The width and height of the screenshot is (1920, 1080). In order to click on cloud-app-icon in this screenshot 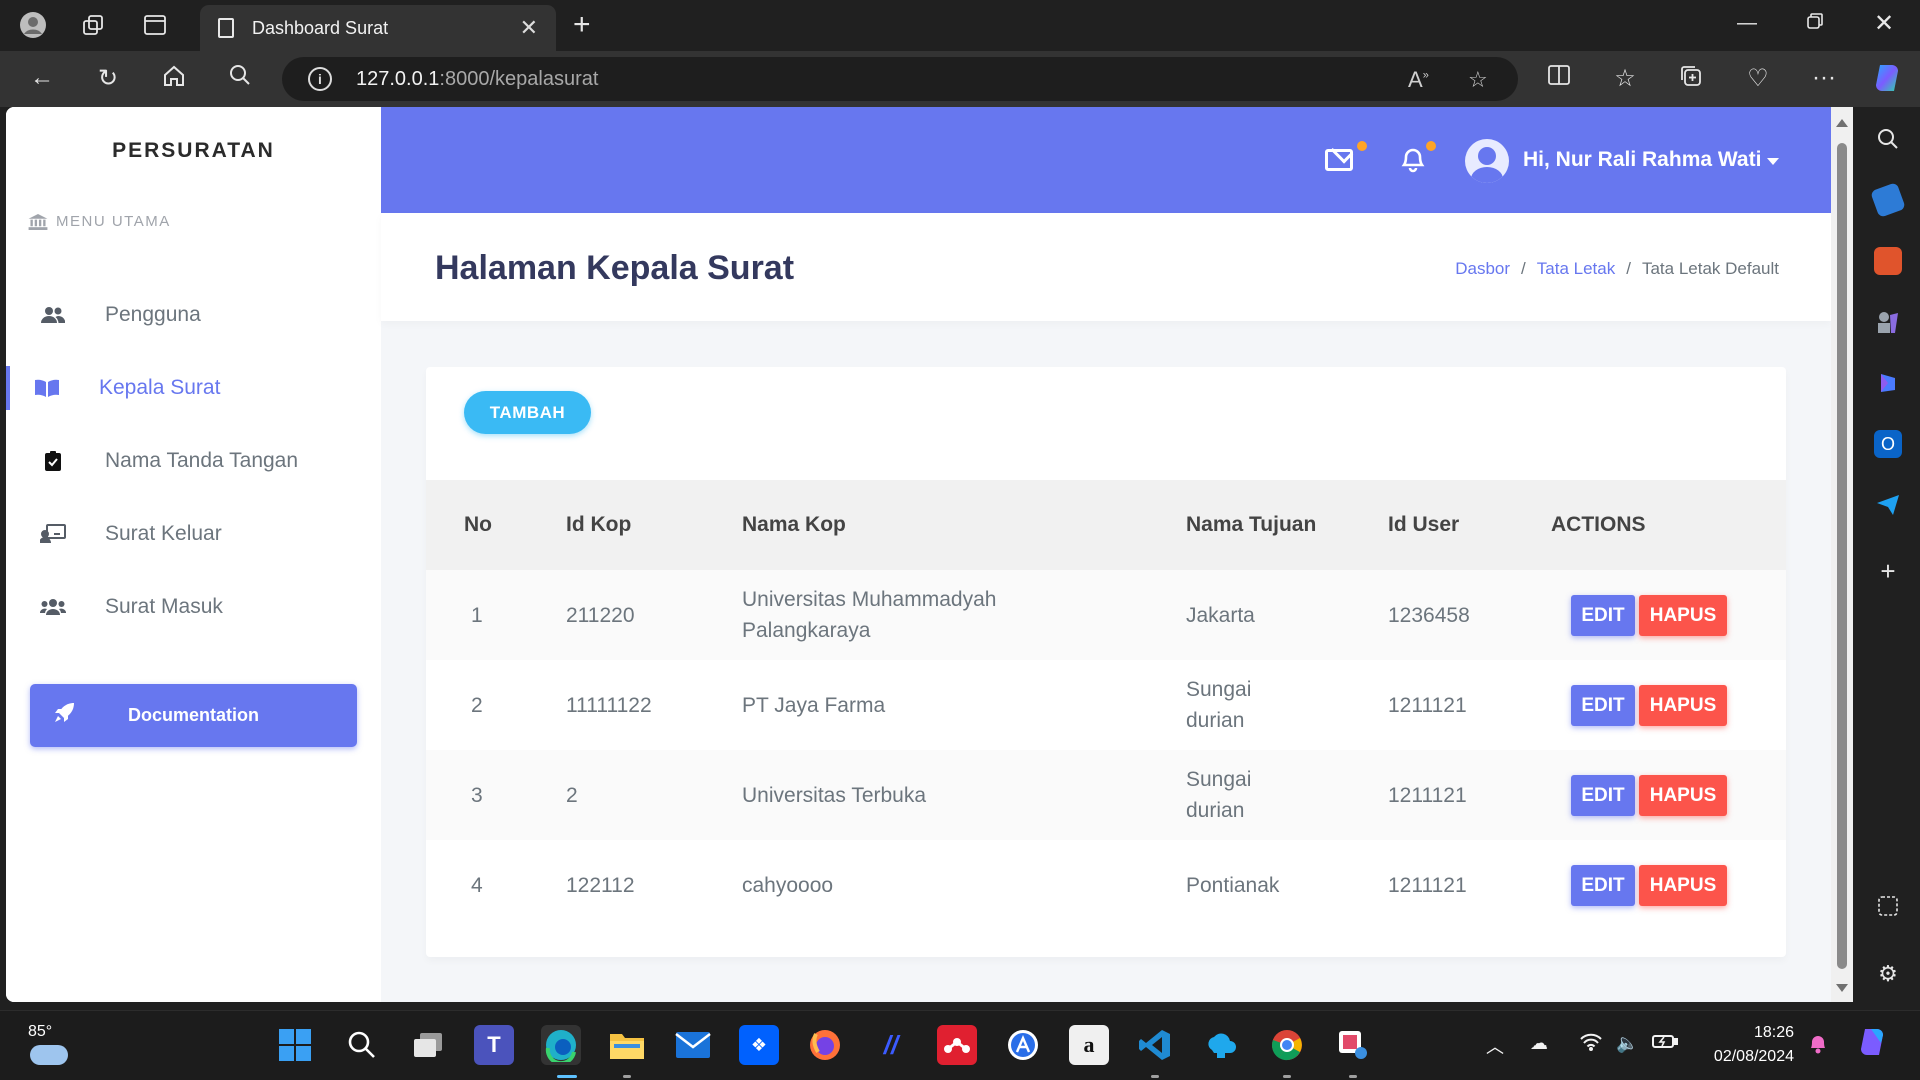, I will do `click(1221, 1045)`.